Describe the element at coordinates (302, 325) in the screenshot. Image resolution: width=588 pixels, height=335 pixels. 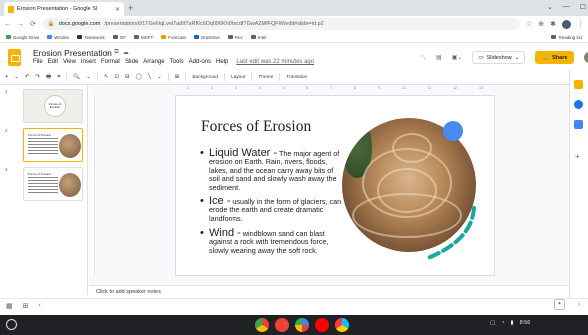
I see `photos-icon` at that location.